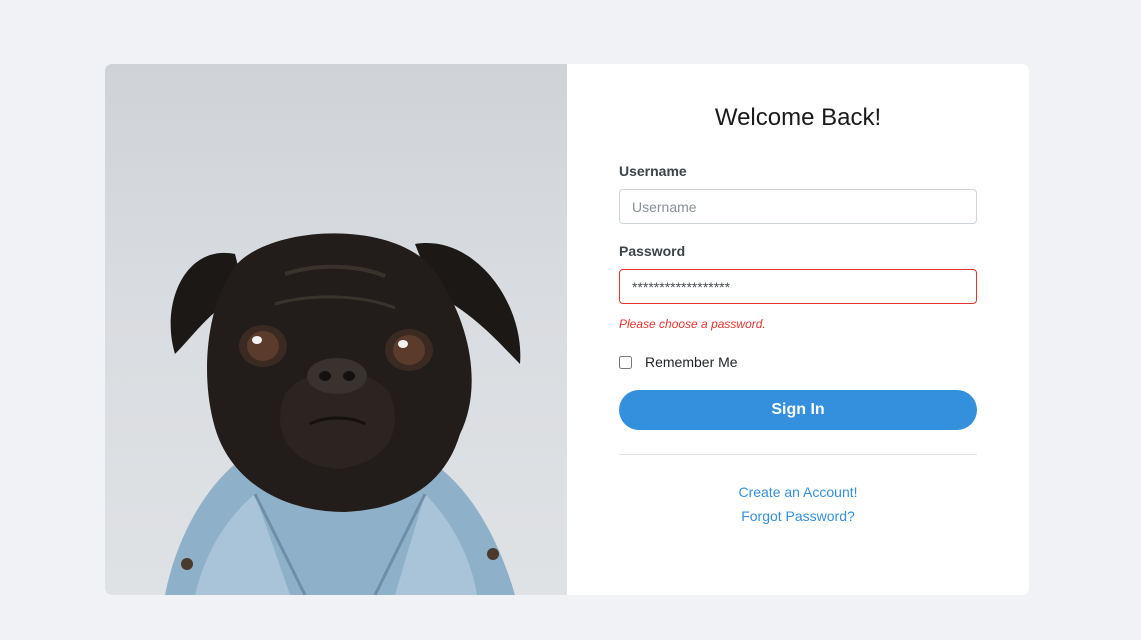 This screenshot has height=640, width=1141. I want to click on remember-me-checkbox, so click(625, 362).